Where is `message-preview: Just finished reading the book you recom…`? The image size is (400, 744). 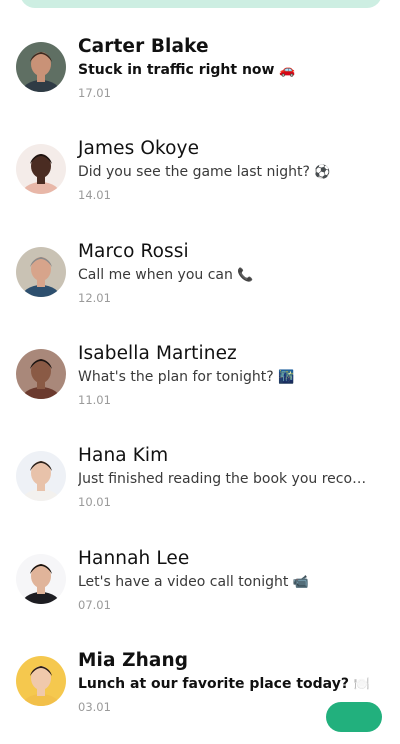
message-preview: Just finished reading the book you recom… is located at coordinates (228, 479).